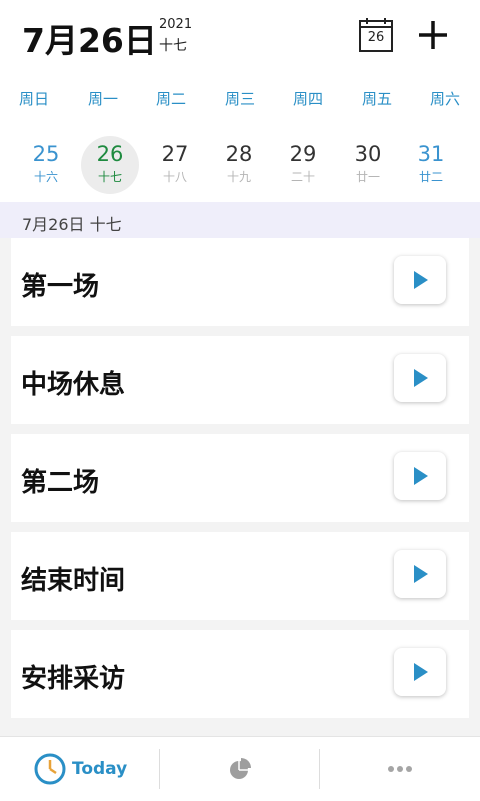  I want to click on day-cell: 30 廿一, so click(368, 165).